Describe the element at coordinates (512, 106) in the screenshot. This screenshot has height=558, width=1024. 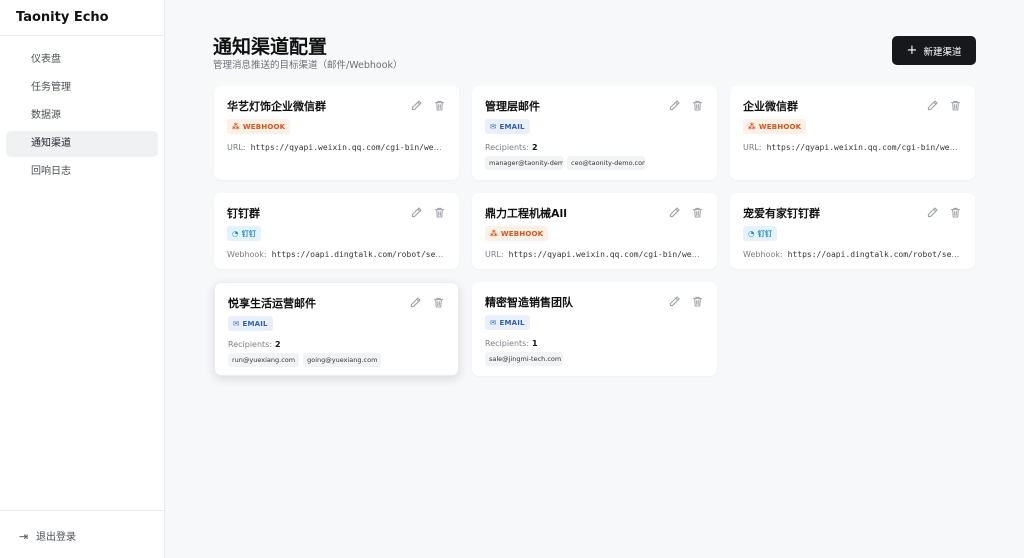
I see `channel-name: 管理层邮件` at that location.